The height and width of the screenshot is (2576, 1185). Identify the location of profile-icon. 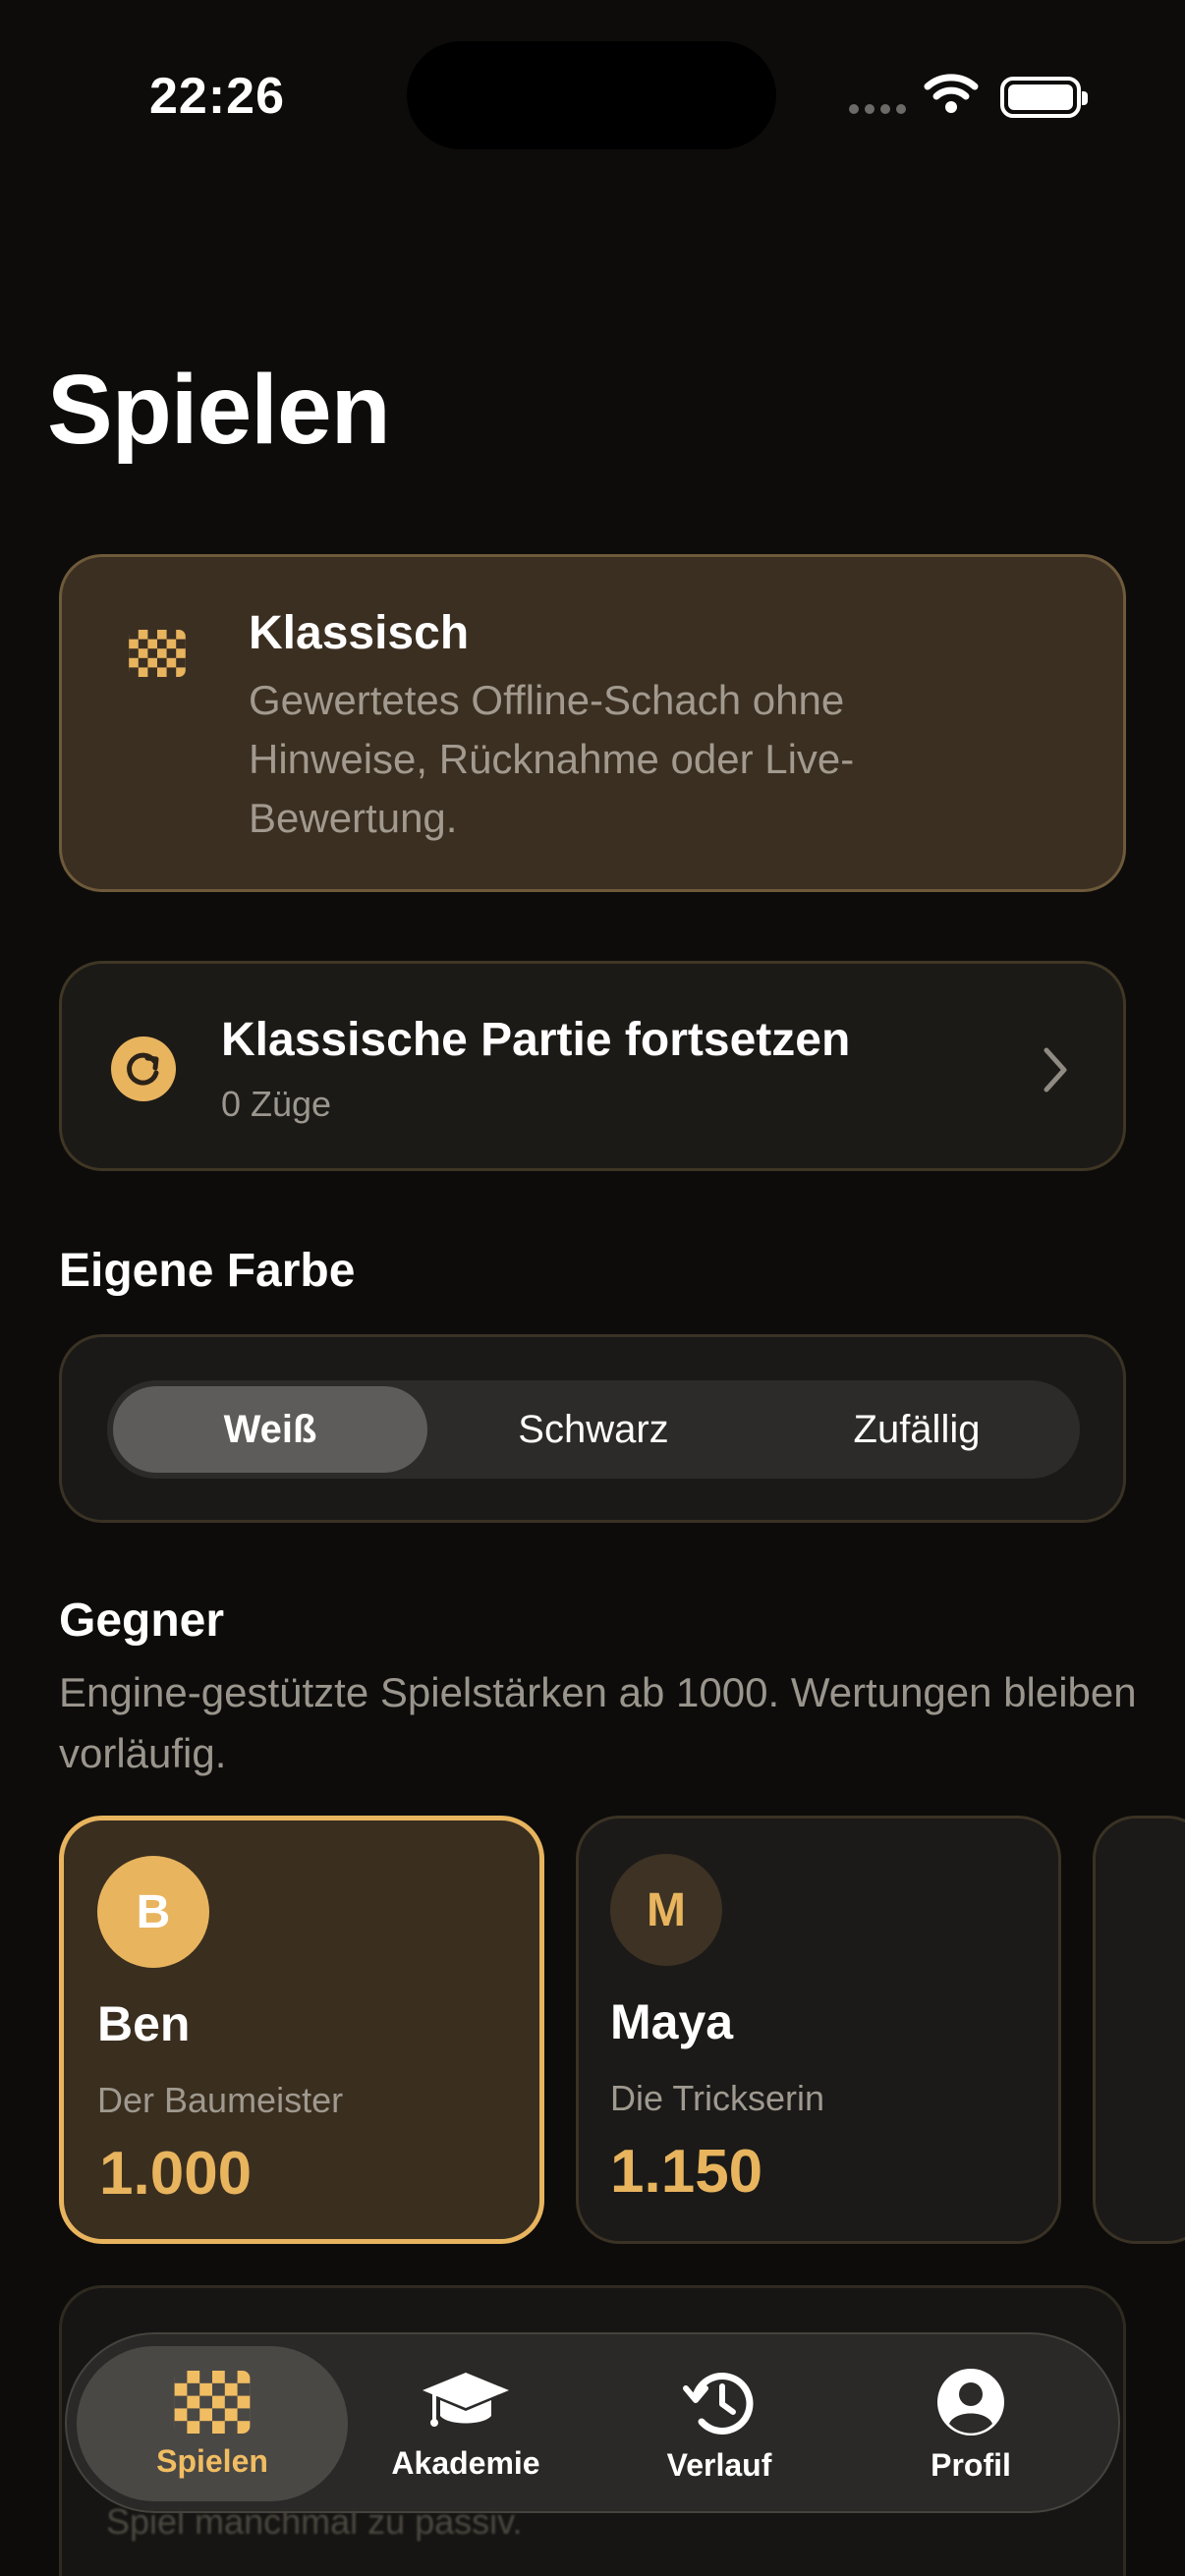
(971, 2402).